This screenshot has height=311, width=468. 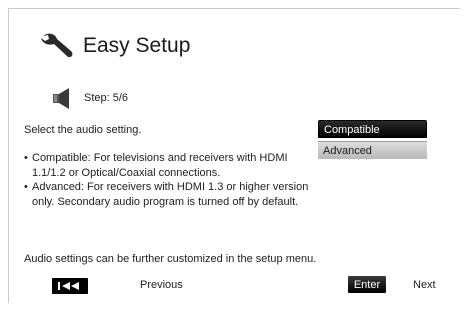 What do you see at coordinates (424, 285) in the screenshot?
I see `next-label: Next` at bounding box center [424, 285].